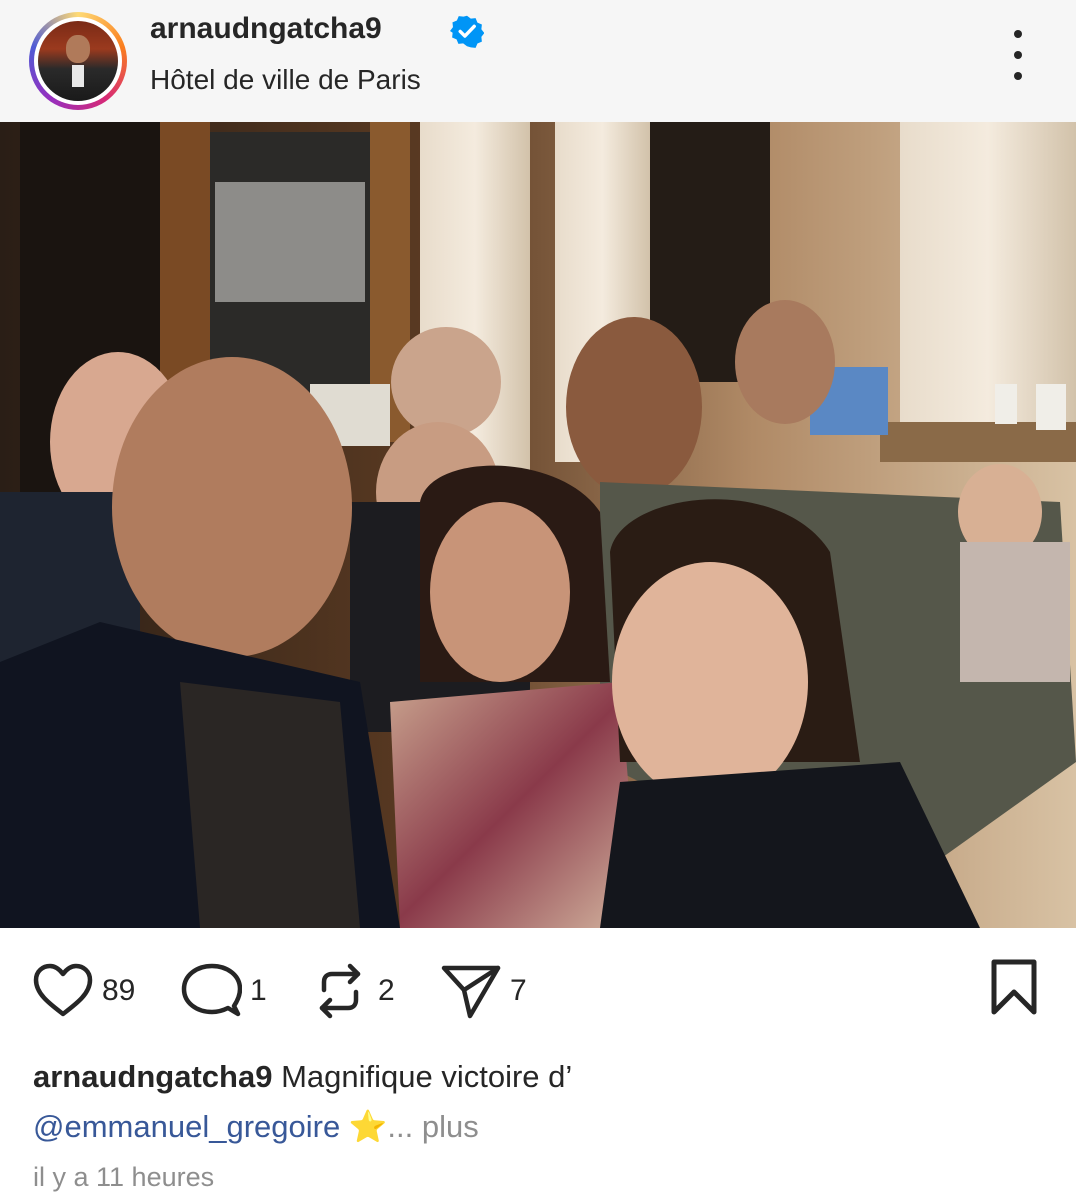 Image resolution: width=1076 pixels, height=1200 pixels. What do you see at coordinates (152, 1076) in the screenshot?
I see `caption-username: arnaudngatcha9` at bounding box center [152, 1076].